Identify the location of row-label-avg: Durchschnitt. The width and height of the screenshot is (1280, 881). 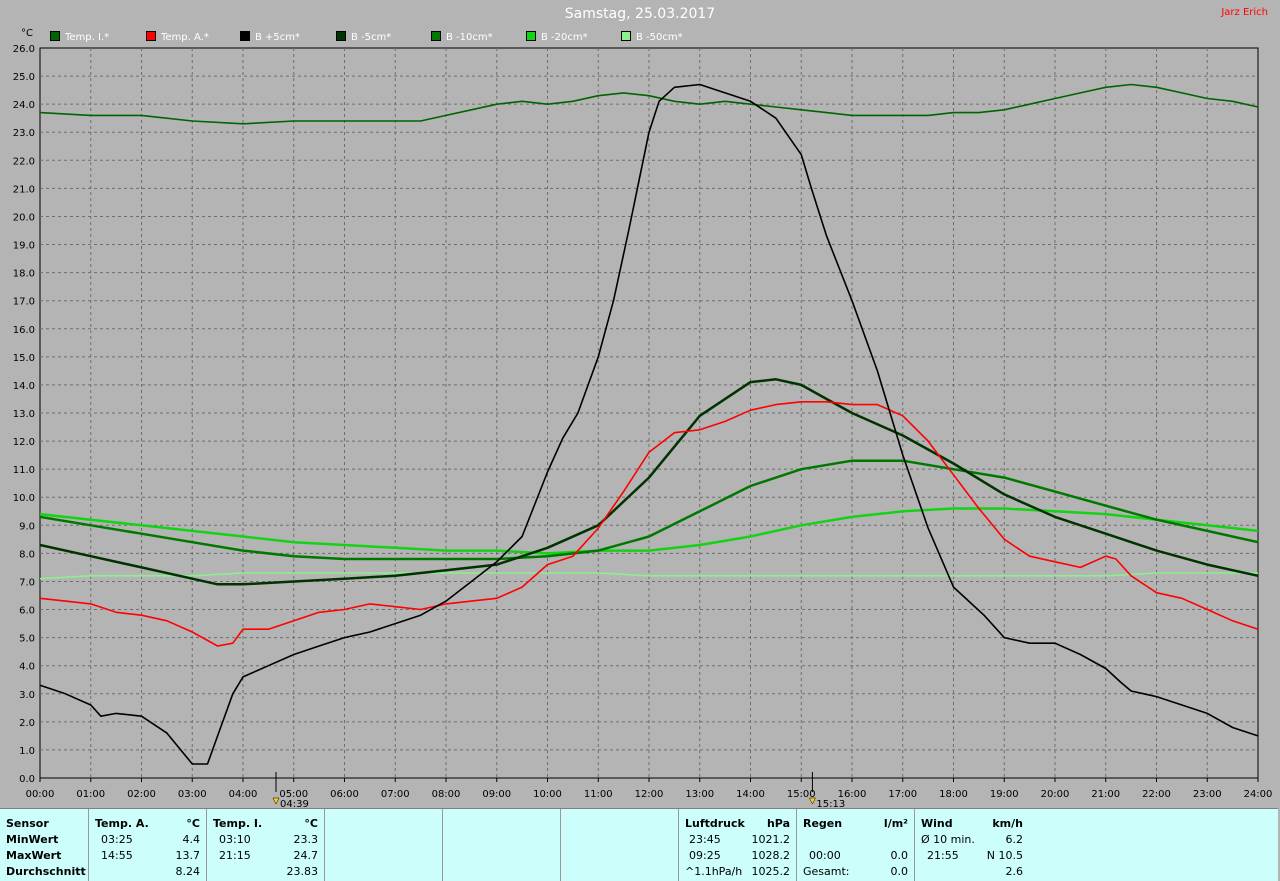
(46, 871).